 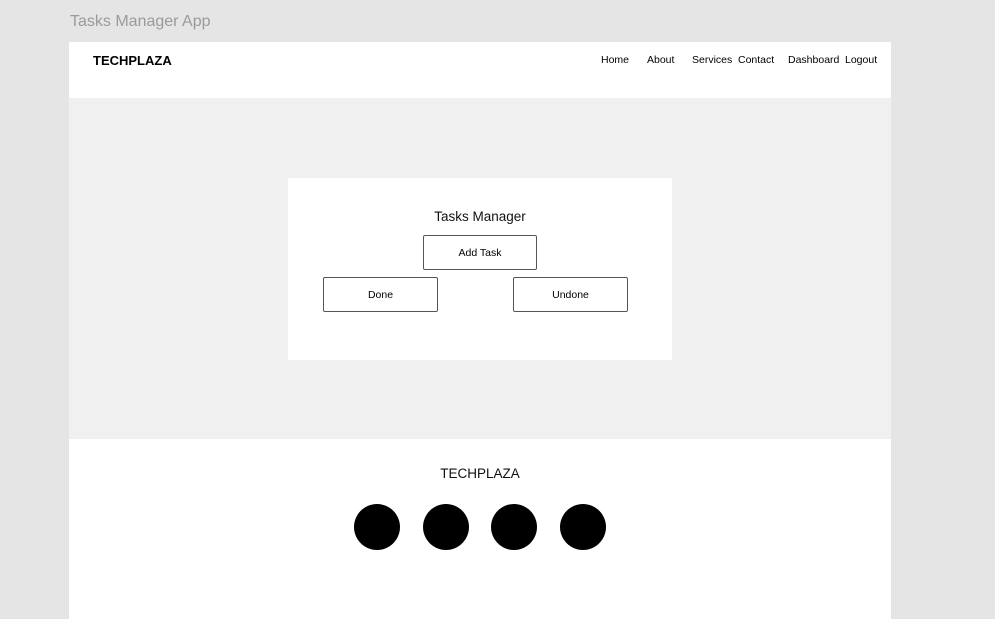 What do you see at coordinates (140, 21) in the screenshot?
I see `app-title: Tasks Manager App` at bounding box center [140, 21].